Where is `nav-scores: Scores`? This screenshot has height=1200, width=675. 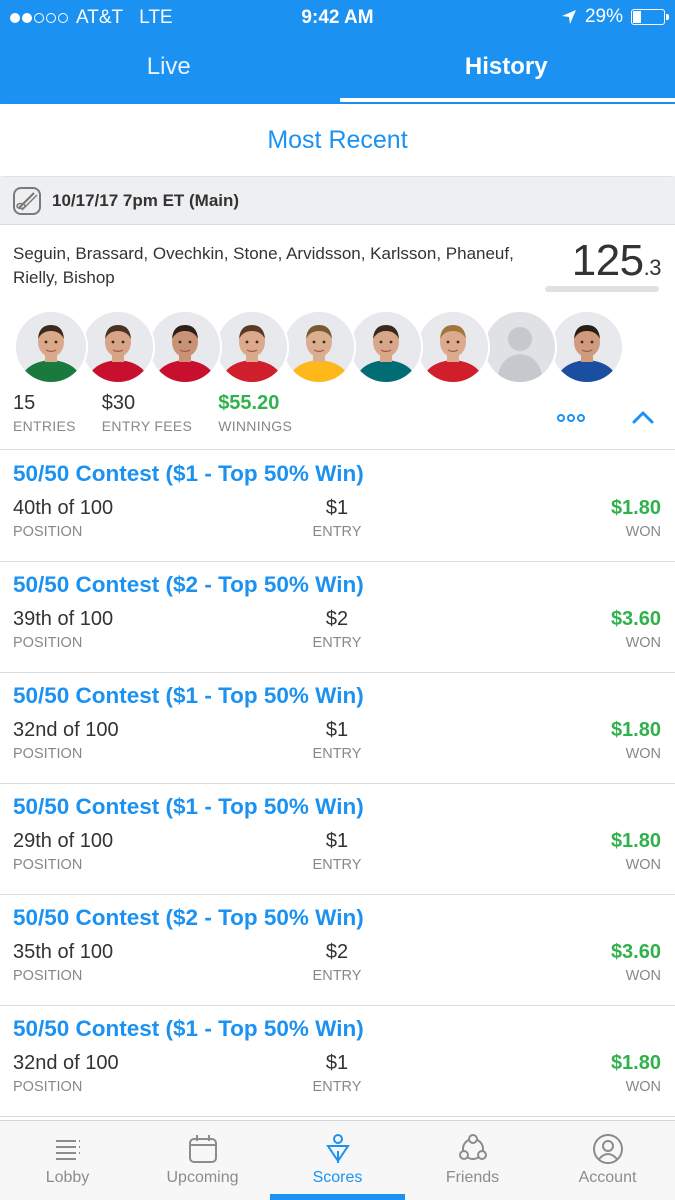 nav-scores: Scores is located at coordinates (337, 1160).